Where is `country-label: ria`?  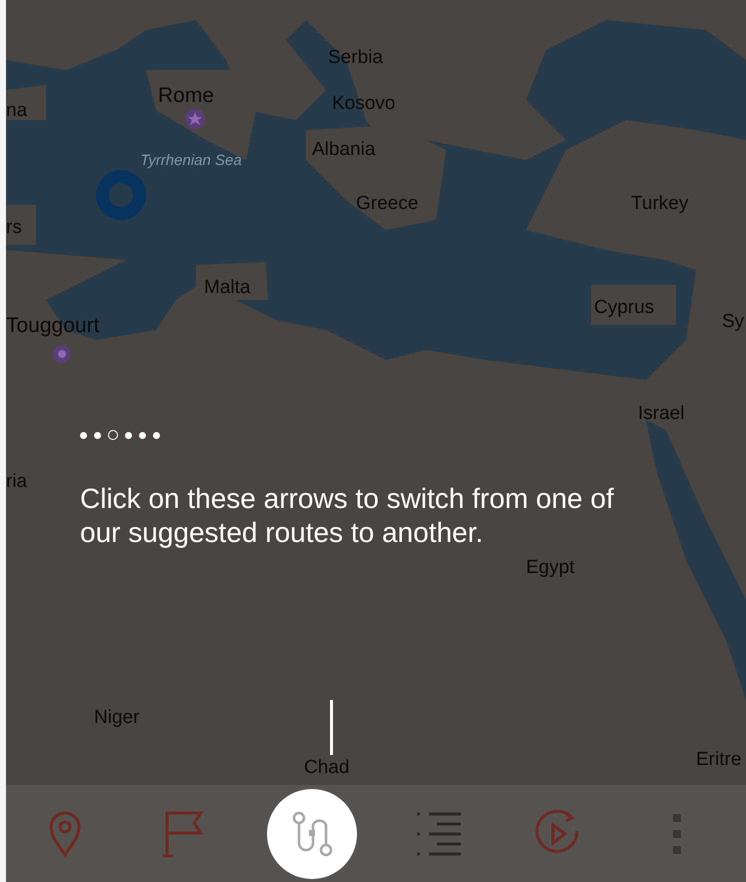 country-label: ria is located at coordinates (17, 482).